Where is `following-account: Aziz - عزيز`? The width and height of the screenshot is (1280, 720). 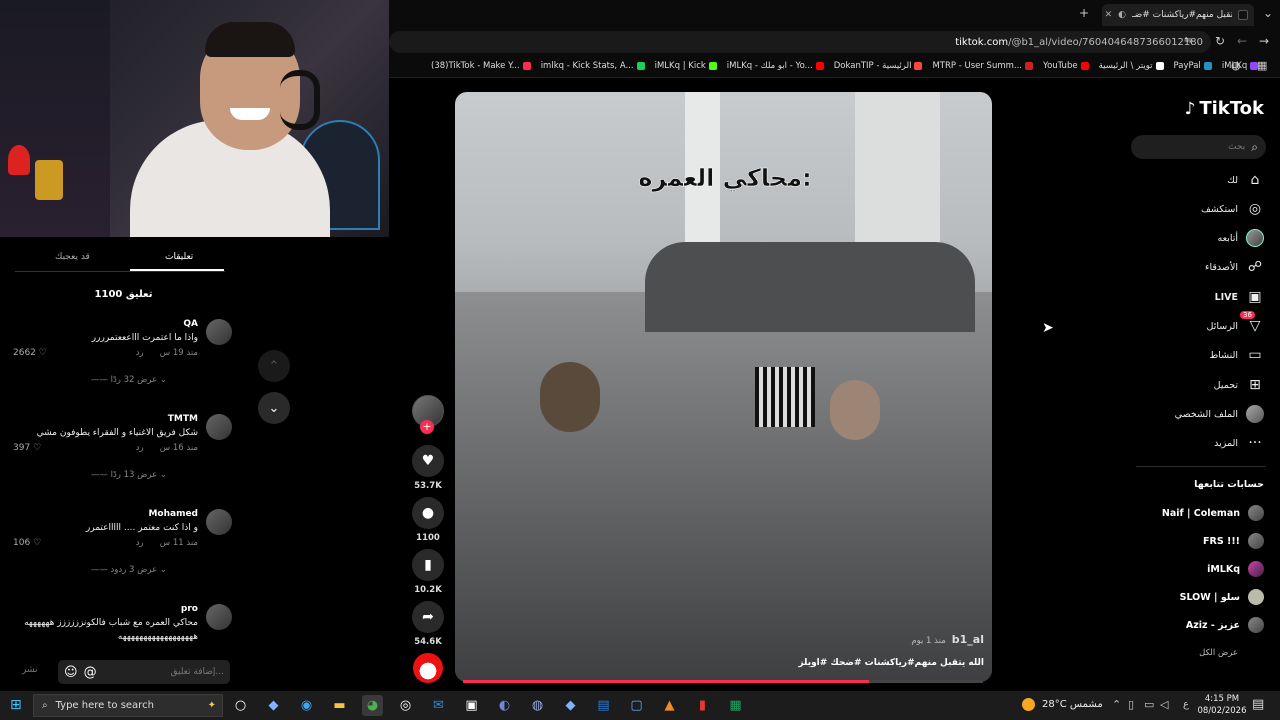 following-account: Aziz - عزيز is located at coordinates (1225, 625).